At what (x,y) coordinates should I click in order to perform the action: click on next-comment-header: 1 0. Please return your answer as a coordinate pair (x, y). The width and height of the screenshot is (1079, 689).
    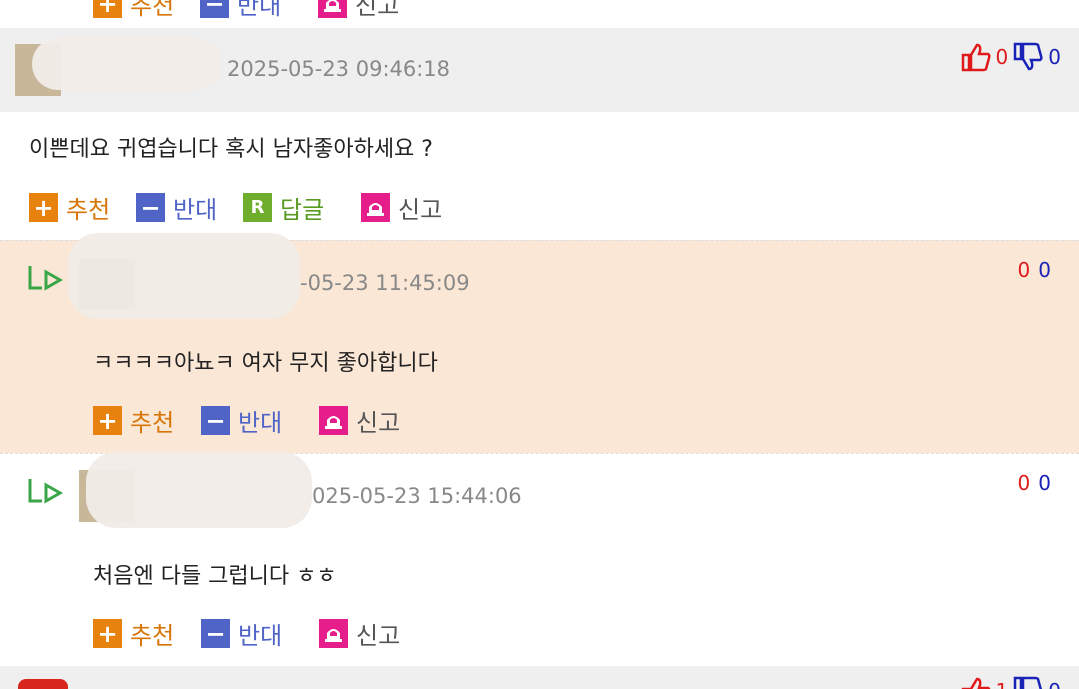
    Looking at the image, I should click on (539, 677).